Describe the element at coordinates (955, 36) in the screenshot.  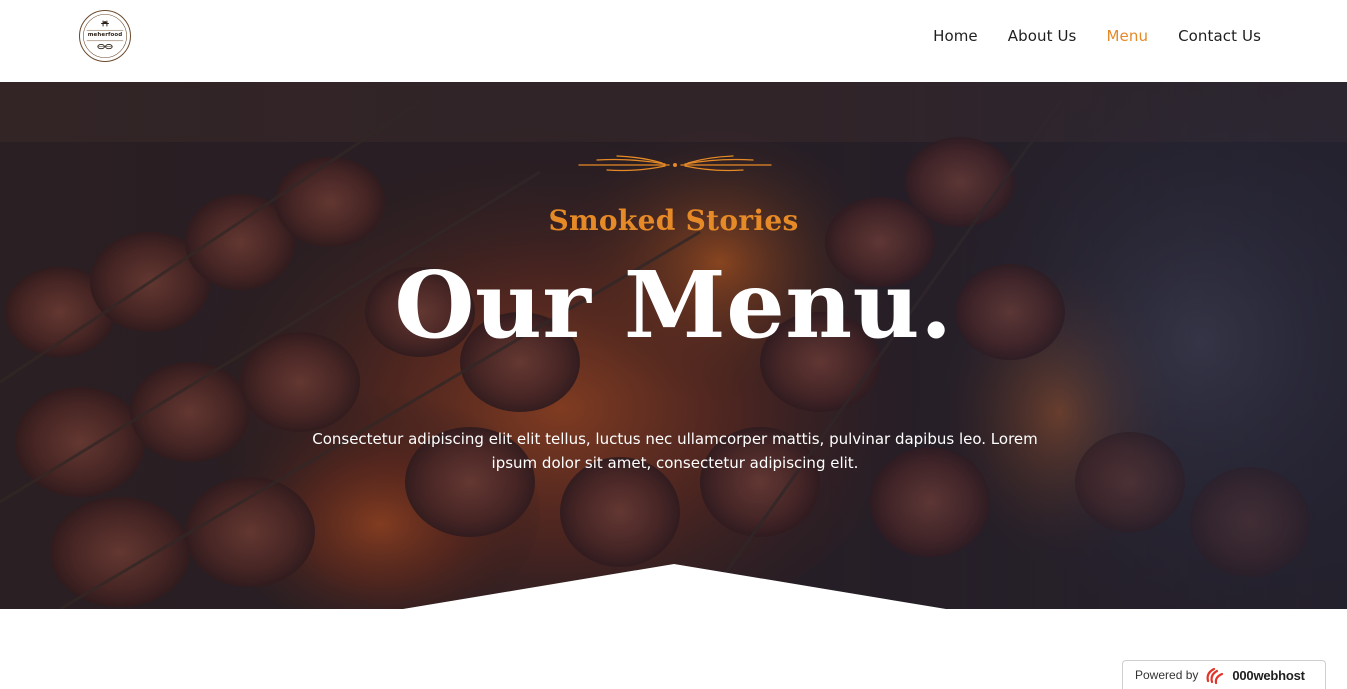
I see `nav-item-home: Home` at that location.